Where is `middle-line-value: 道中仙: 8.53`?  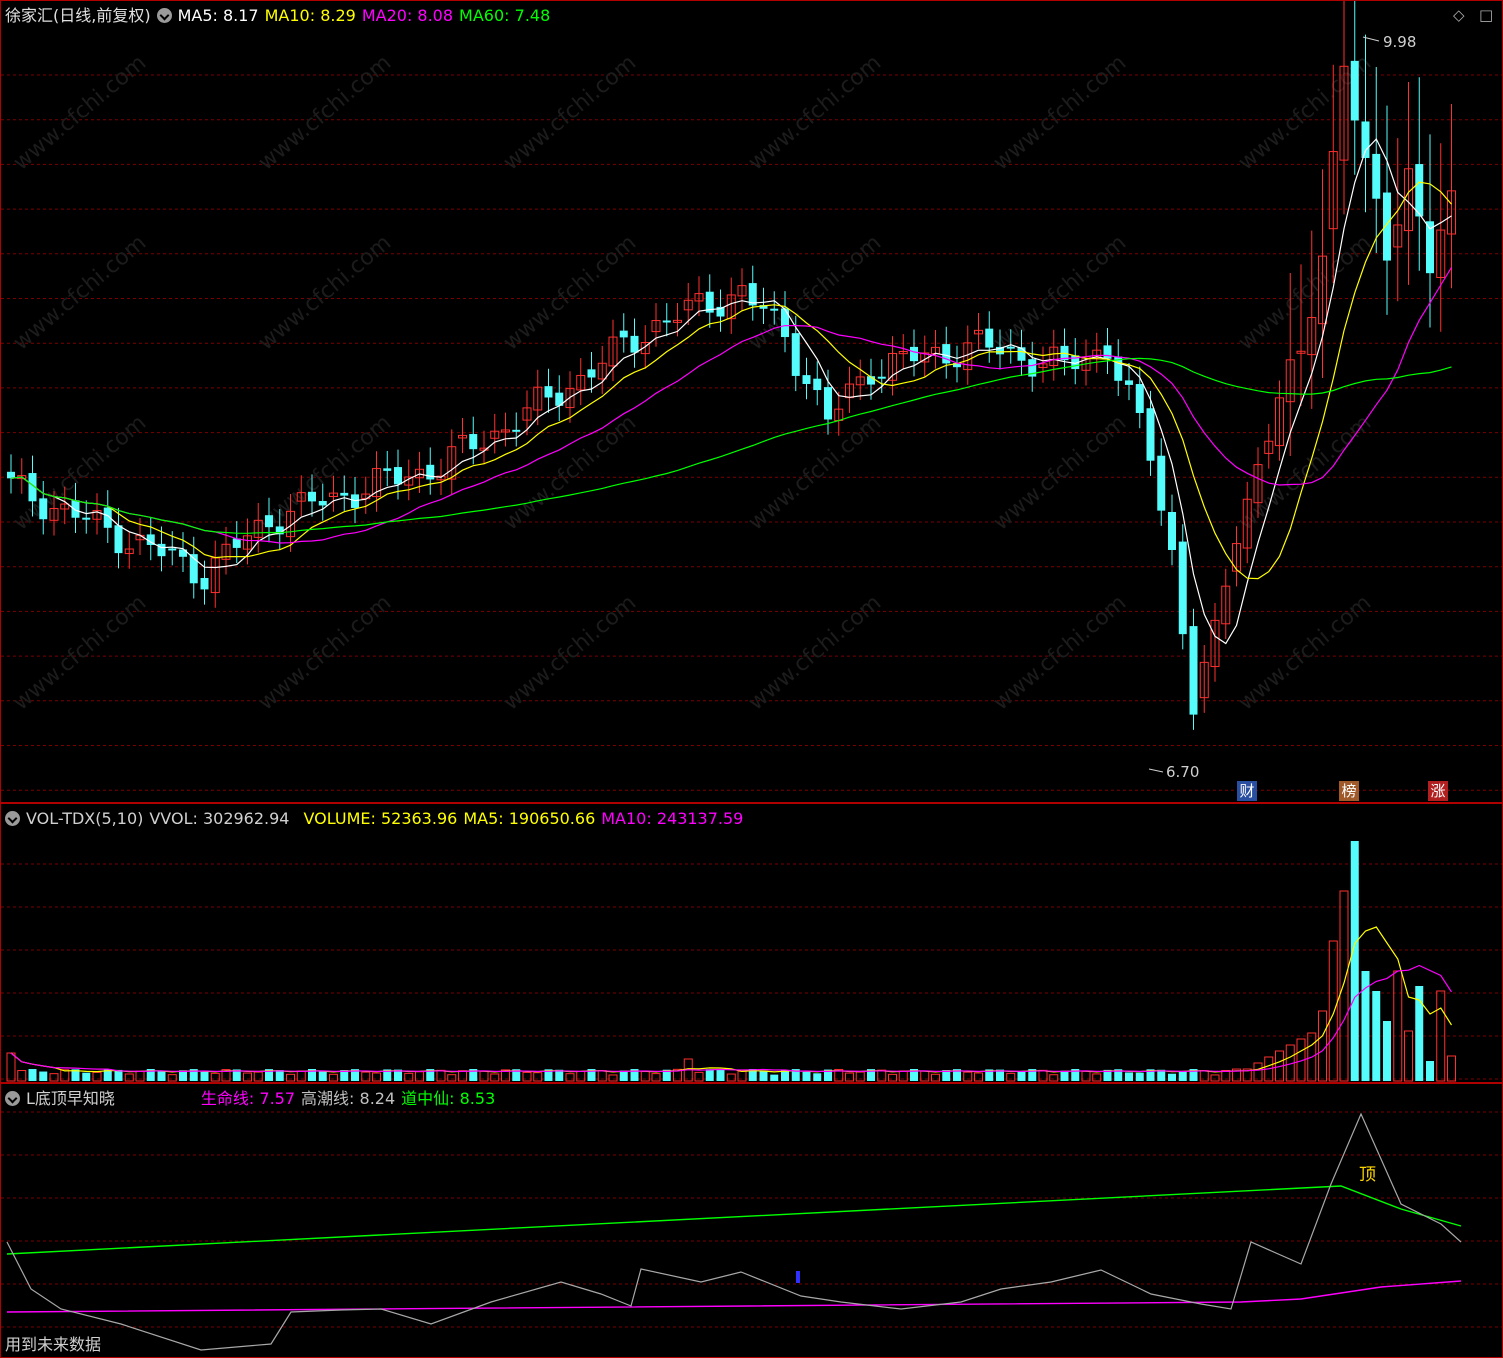
middle-line-value: 道中仙: 8.53 is located at coordinates (448, 1098).